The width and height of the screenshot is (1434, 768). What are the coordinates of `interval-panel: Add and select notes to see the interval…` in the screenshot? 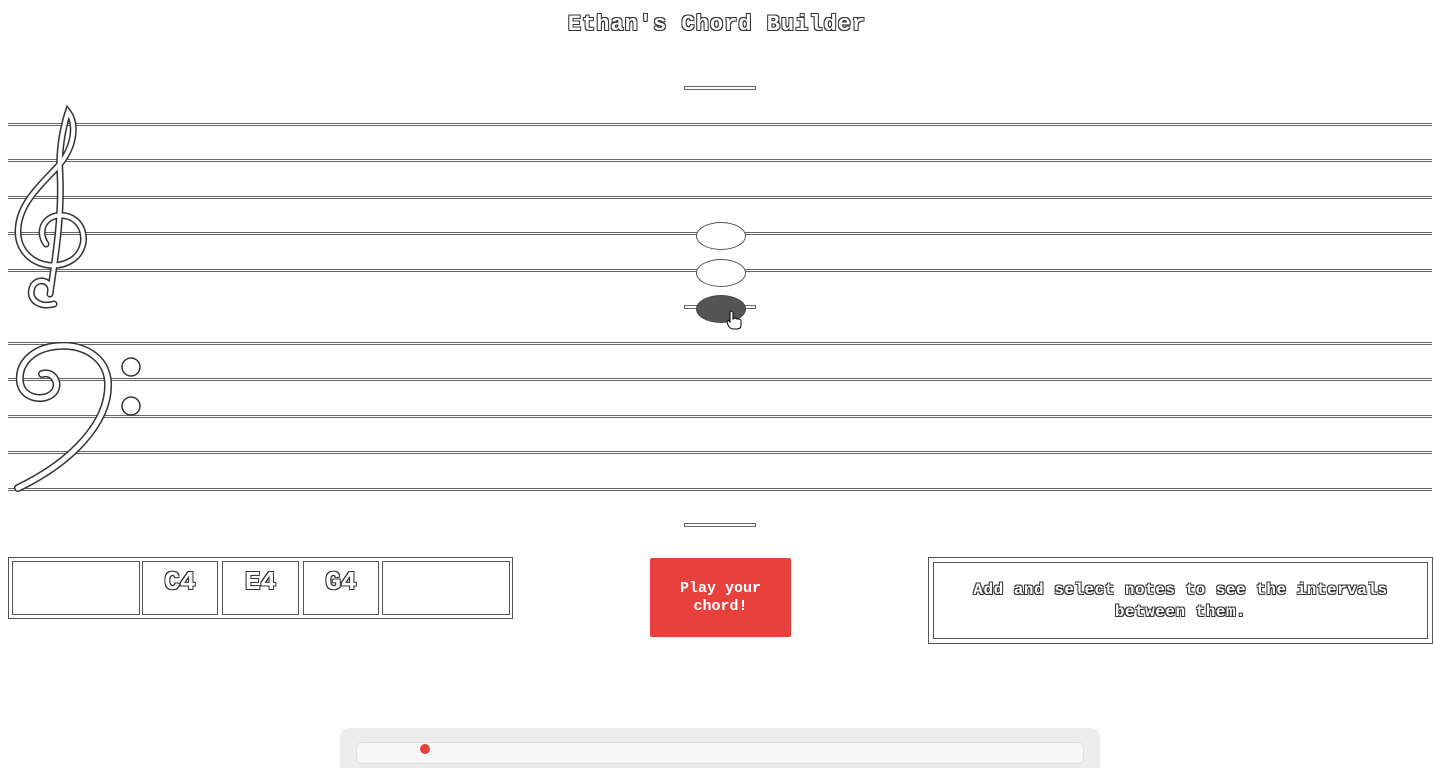 It's located at (1180, 600).